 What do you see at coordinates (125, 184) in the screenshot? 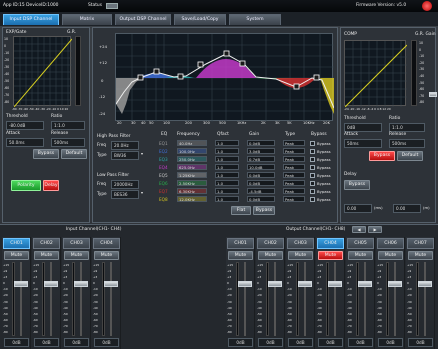
I see `lp-freq-field: 20000Hz` at bounding box center [125, 184].